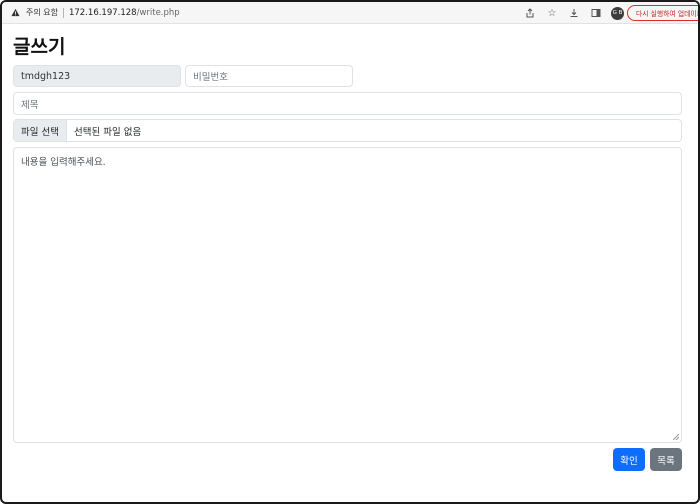 The height and width of the screenshot is (504, 700). Describe the element at coordinates (158, 12) in the screenshot. I see `url-path: /write.php` at that location.